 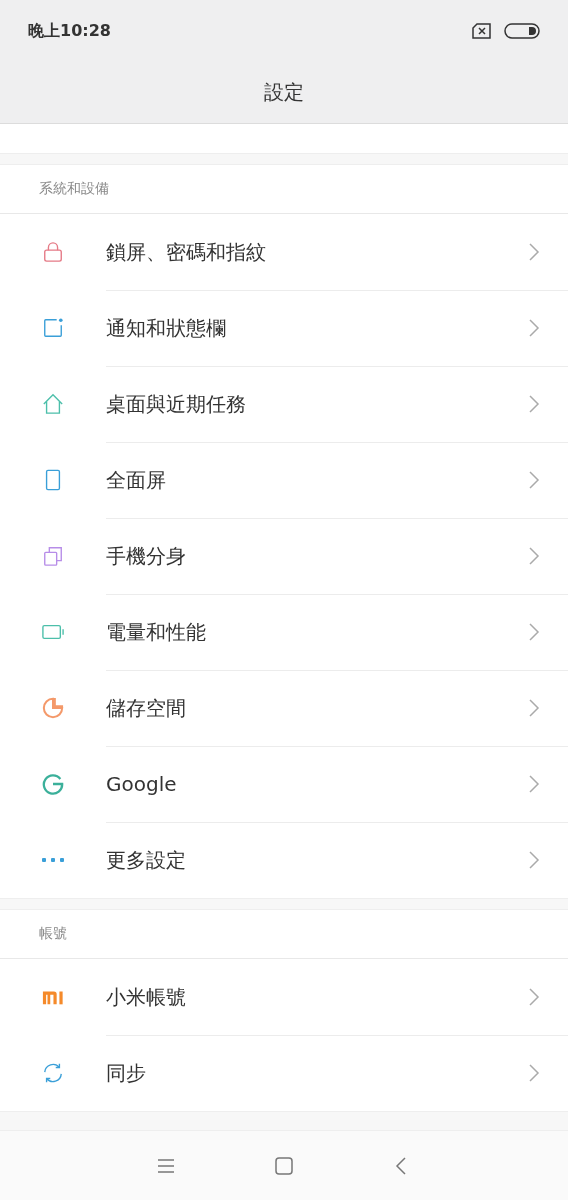 I want to click on page-title: 設定, so click(x=284, y=92).